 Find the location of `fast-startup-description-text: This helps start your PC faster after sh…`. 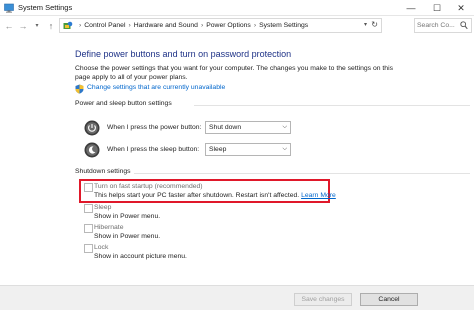

fast-startup-description-text: This helps start your PC faster after sh… is located at coordinates (197, 195).